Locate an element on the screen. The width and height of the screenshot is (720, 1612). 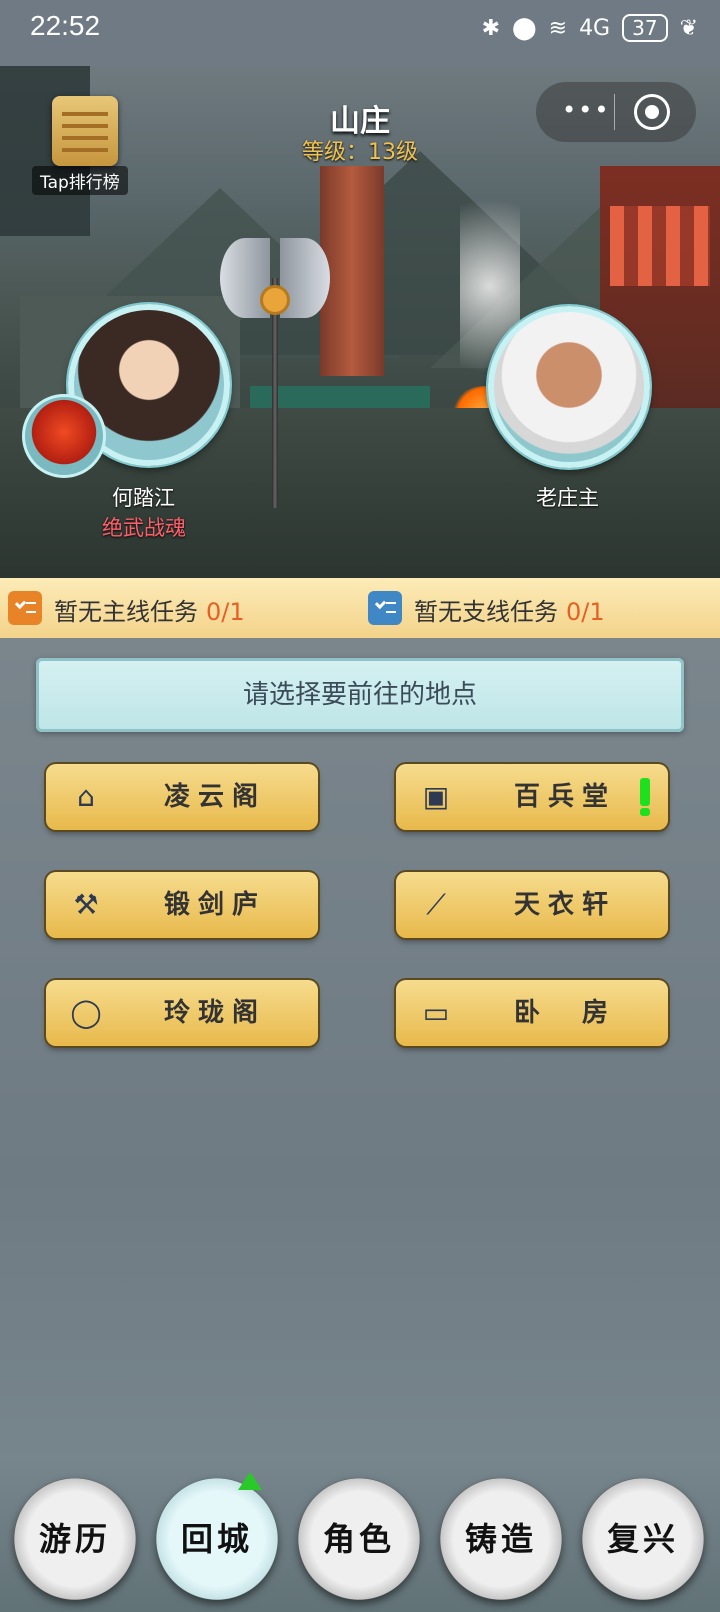
location-wofang-button: ▭ 卧 房 is located at coordinates (532, 1013).